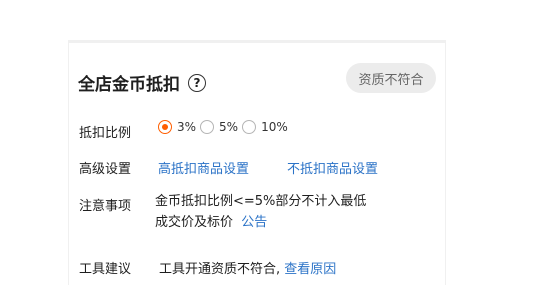 The width and height of the screenshot is (553, 303). I want to click on no-deduct-products-link: 不抵扣商品设置, so click(332, 167).